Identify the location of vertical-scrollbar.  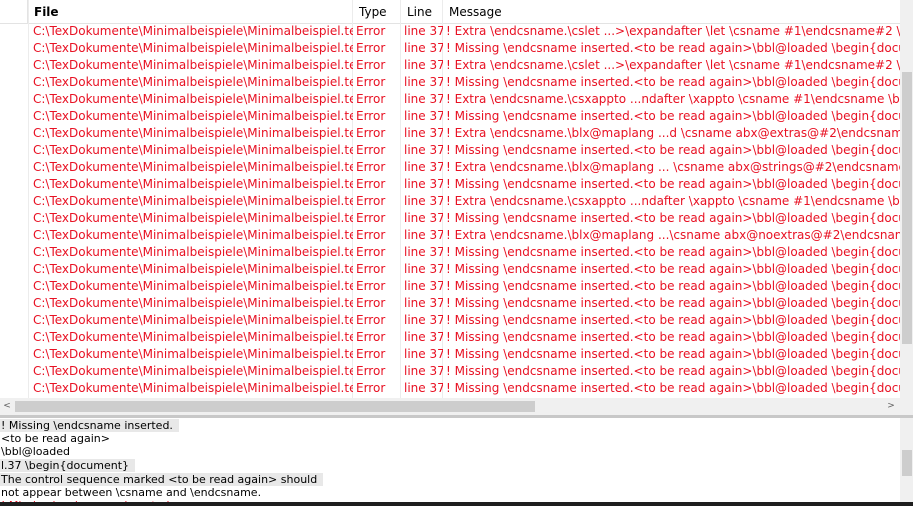
(906, 199).